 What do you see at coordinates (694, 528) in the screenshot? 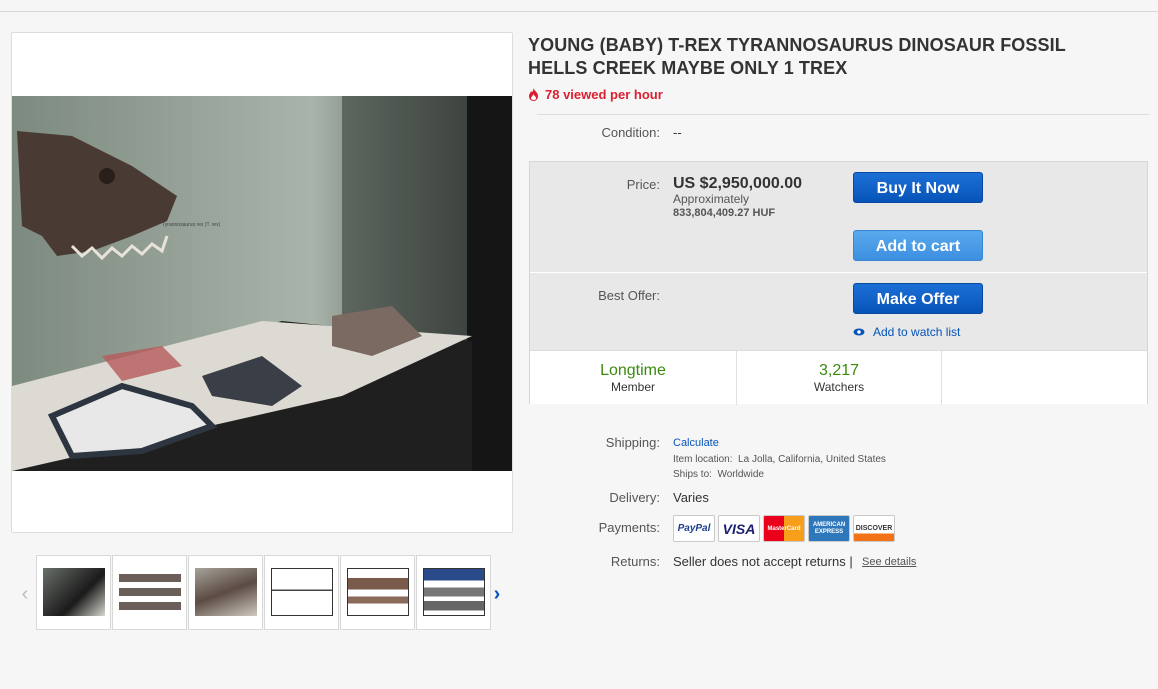
I see `paypal-icon: PayPal` at bounding box center [694, 528].